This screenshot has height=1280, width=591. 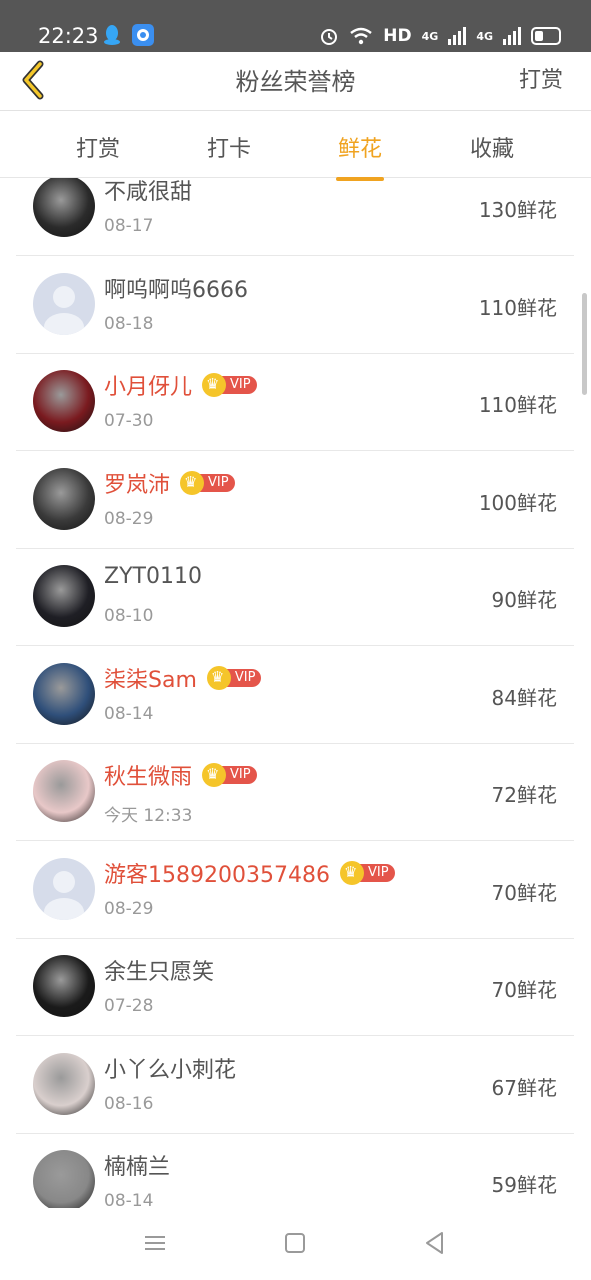 What do you see at coordinates (524, 600) in the screenshot?
I see `flower-count: 90鲜花` at bounding box center [524, 600].